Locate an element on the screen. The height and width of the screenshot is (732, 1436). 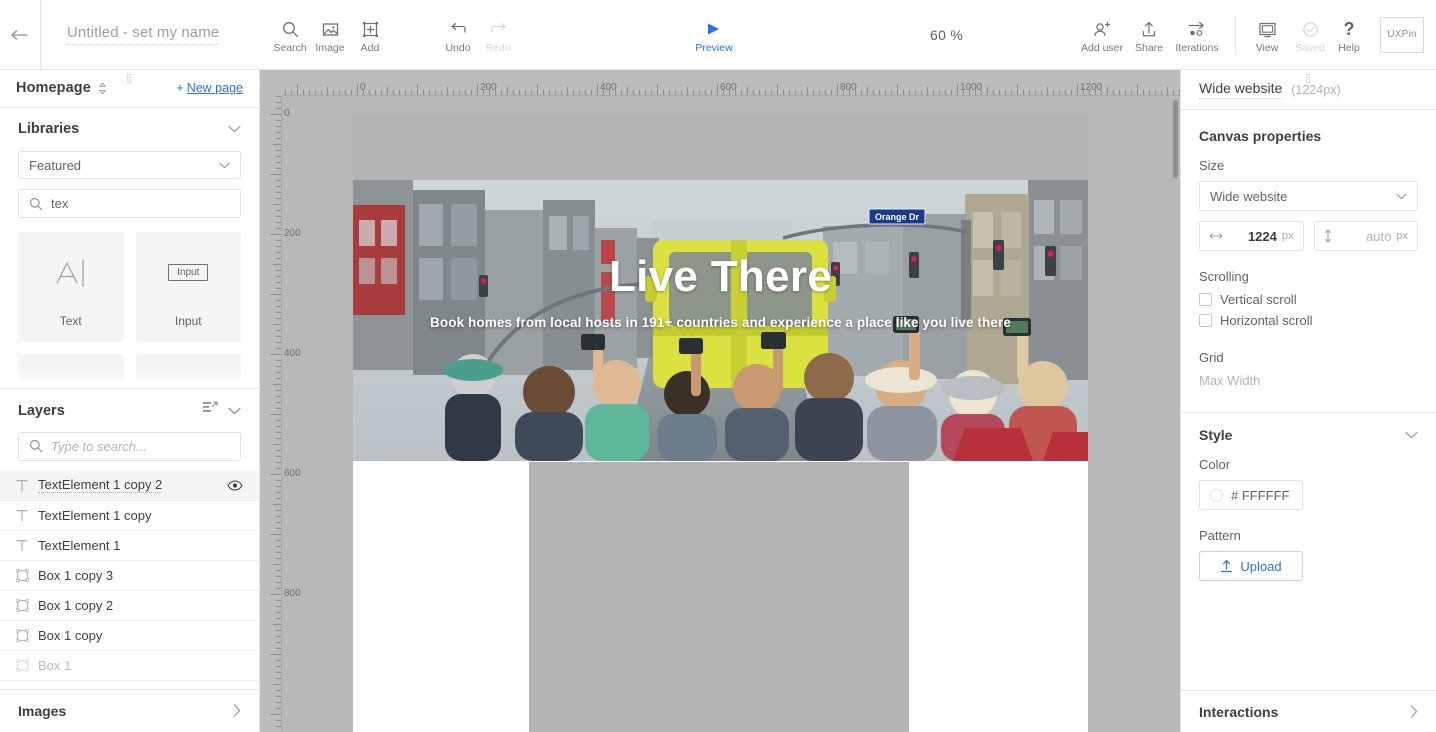
canvas-width-field: 1224 px is located at coordinates (1251, 236).